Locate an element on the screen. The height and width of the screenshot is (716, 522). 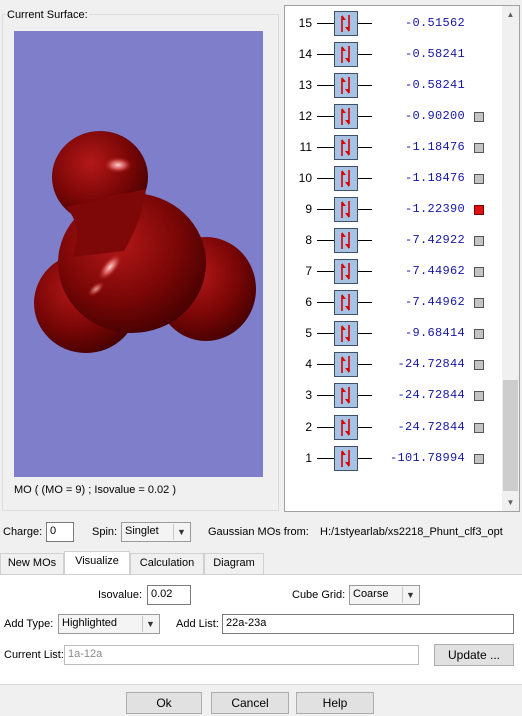
charge-field: 0 is located at coordinates (60, 532).